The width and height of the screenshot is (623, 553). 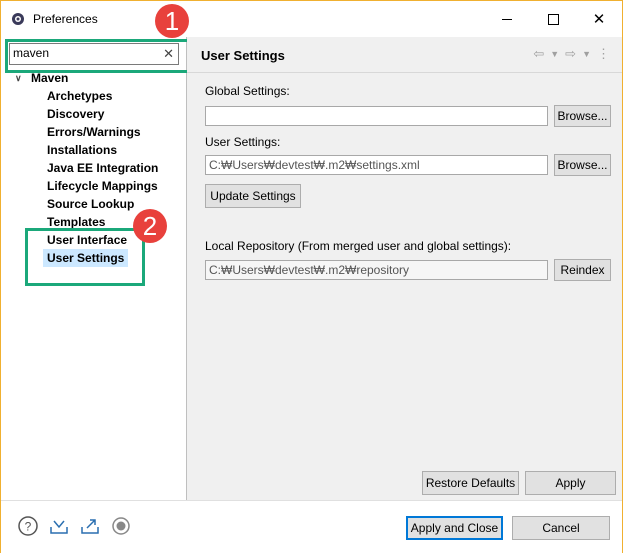 I want to click on maximize-button, so click(x=553, y=19).